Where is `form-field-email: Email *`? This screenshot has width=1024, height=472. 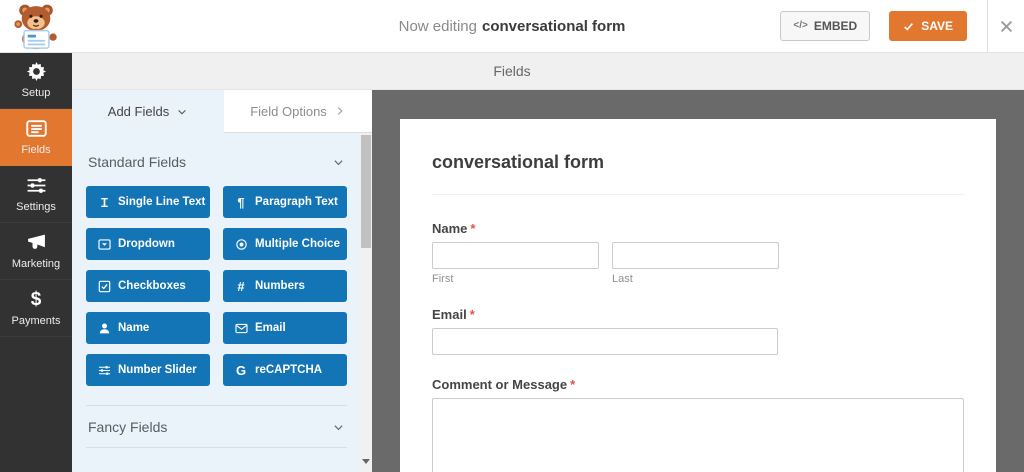
form-field-email: Email * is located at coordinates (698, 331).